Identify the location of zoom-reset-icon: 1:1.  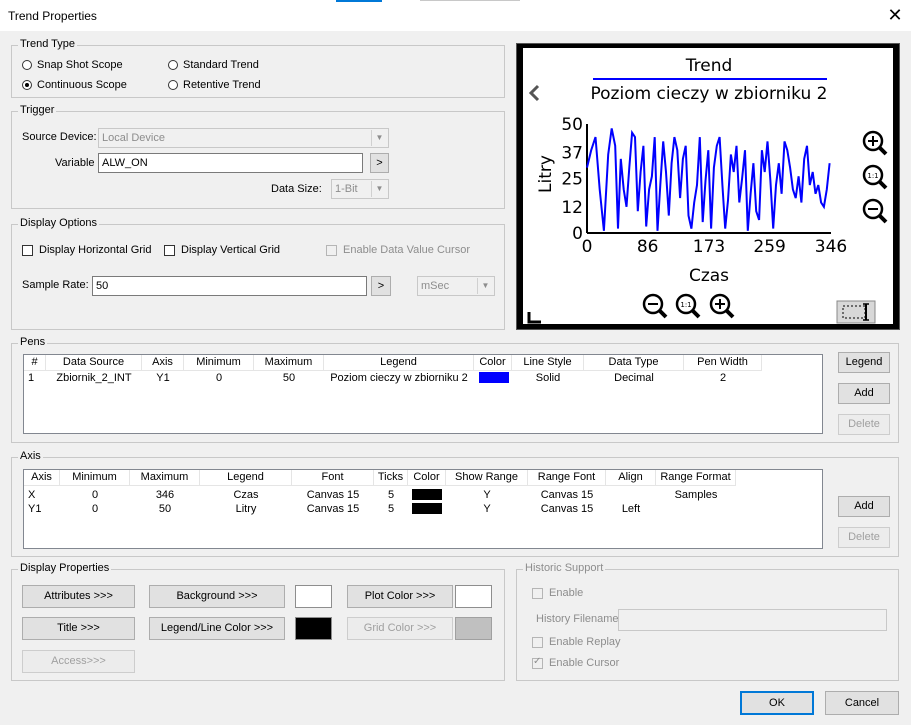
(875, 177).